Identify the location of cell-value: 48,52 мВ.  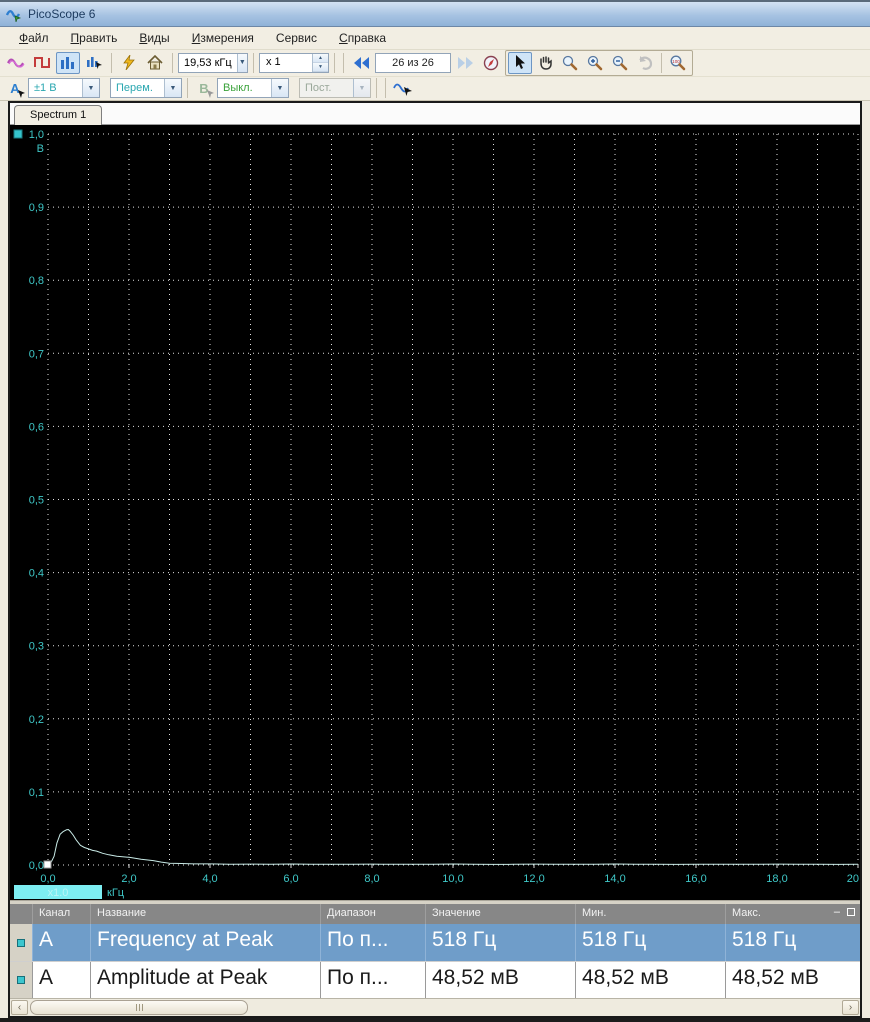
(500, 980).